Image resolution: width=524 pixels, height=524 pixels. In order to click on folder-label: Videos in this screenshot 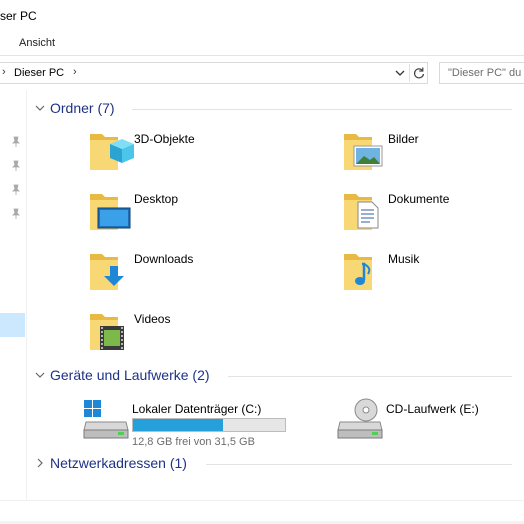, I will do `click(152, 319)`.